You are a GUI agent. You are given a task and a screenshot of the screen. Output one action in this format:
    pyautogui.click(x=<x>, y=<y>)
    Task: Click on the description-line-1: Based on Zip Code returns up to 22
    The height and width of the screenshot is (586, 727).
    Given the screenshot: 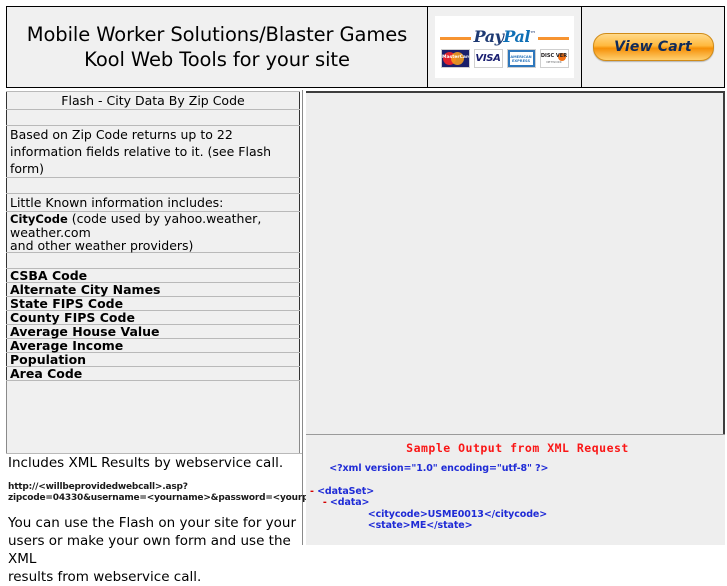 What is the action you would take?
    pyautogui.click(x=121, y=134)
    